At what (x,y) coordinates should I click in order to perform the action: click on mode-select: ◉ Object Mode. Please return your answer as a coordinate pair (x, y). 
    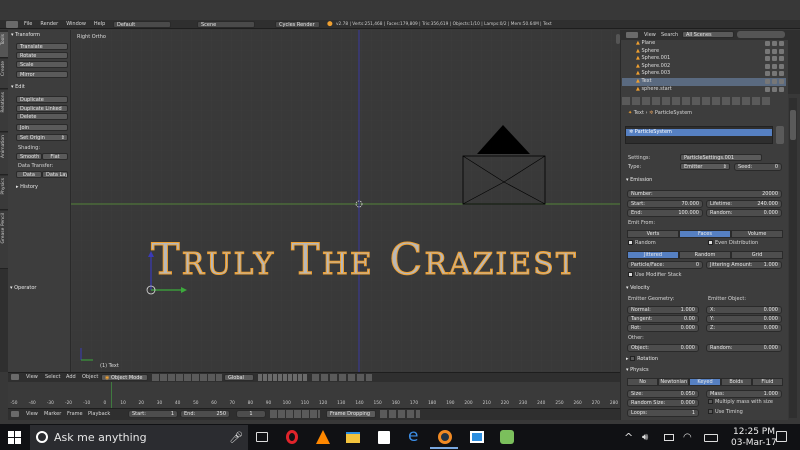
    Looking at the image, I should click on (124, 377).